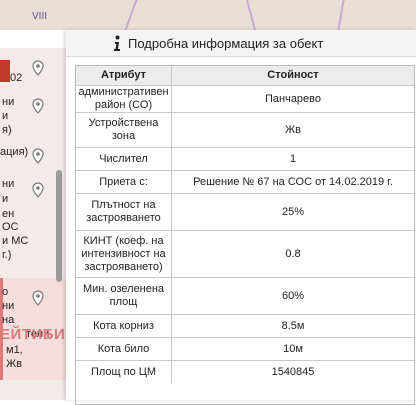  I want to click on value-cell: 25%, so click(293, 211).